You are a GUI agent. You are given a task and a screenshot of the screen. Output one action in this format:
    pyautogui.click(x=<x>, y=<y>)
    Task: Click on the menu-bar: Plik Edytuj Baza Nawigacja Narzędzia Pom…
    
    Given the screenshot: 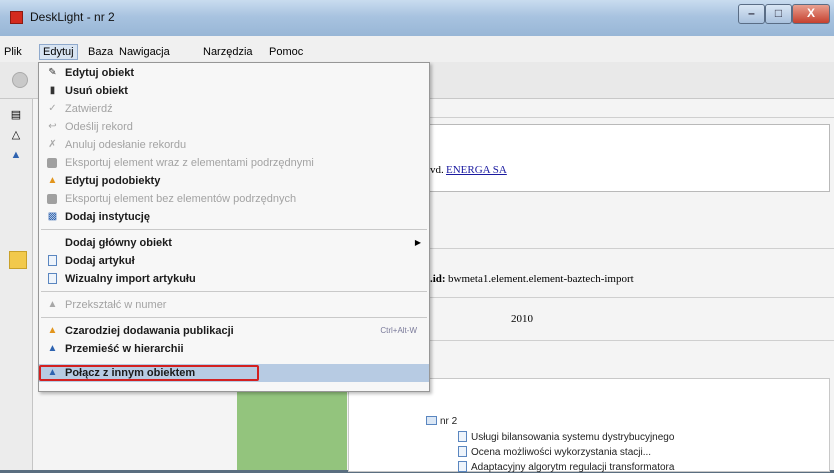 What is the action you would take?
    pyautogui.click(x=417, y=53)
    